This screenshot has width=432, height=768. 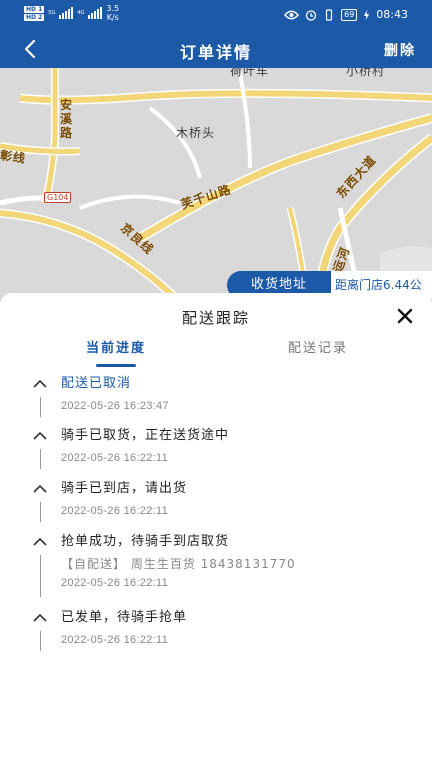 I want to click on step-time: 2022-05-26 16:23:47, so click(x=115, y=406).